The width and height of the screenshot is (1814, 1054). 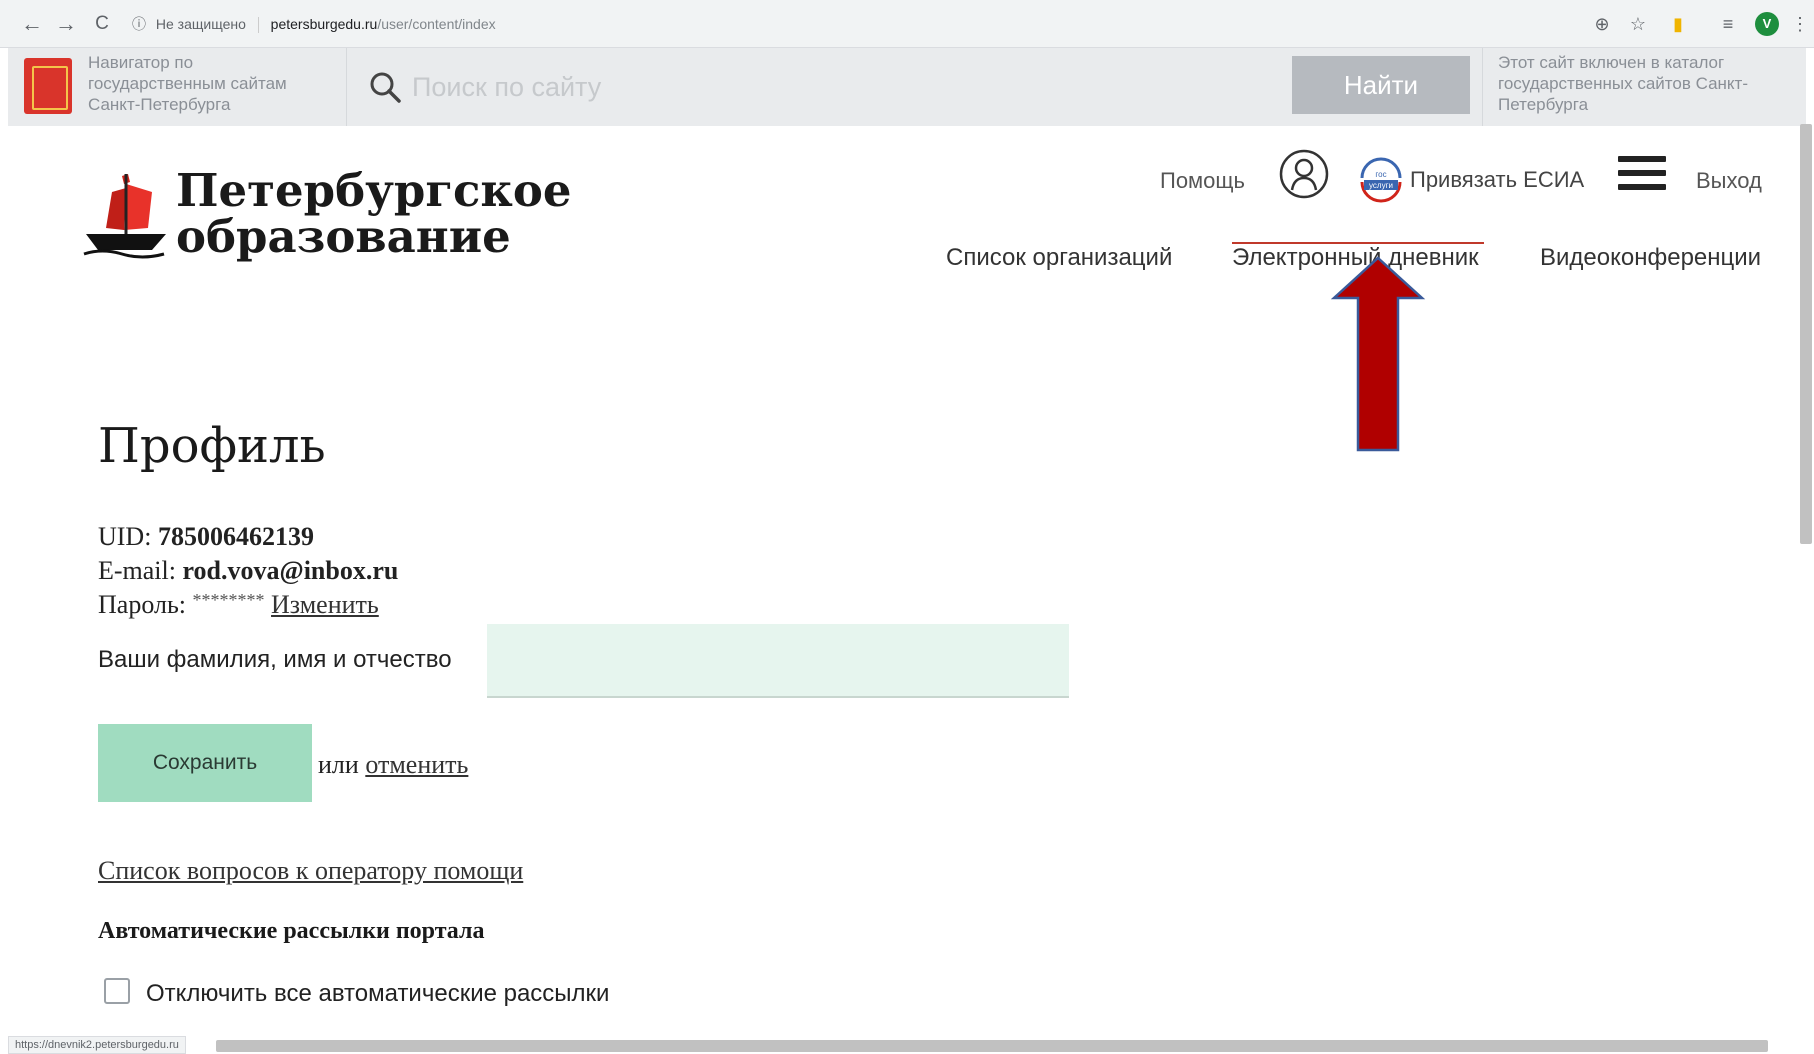 What do you see at coordinates (416, 764) in the screenshot?
I see `cancel-link: отменить` at bounding box center [416, 764].